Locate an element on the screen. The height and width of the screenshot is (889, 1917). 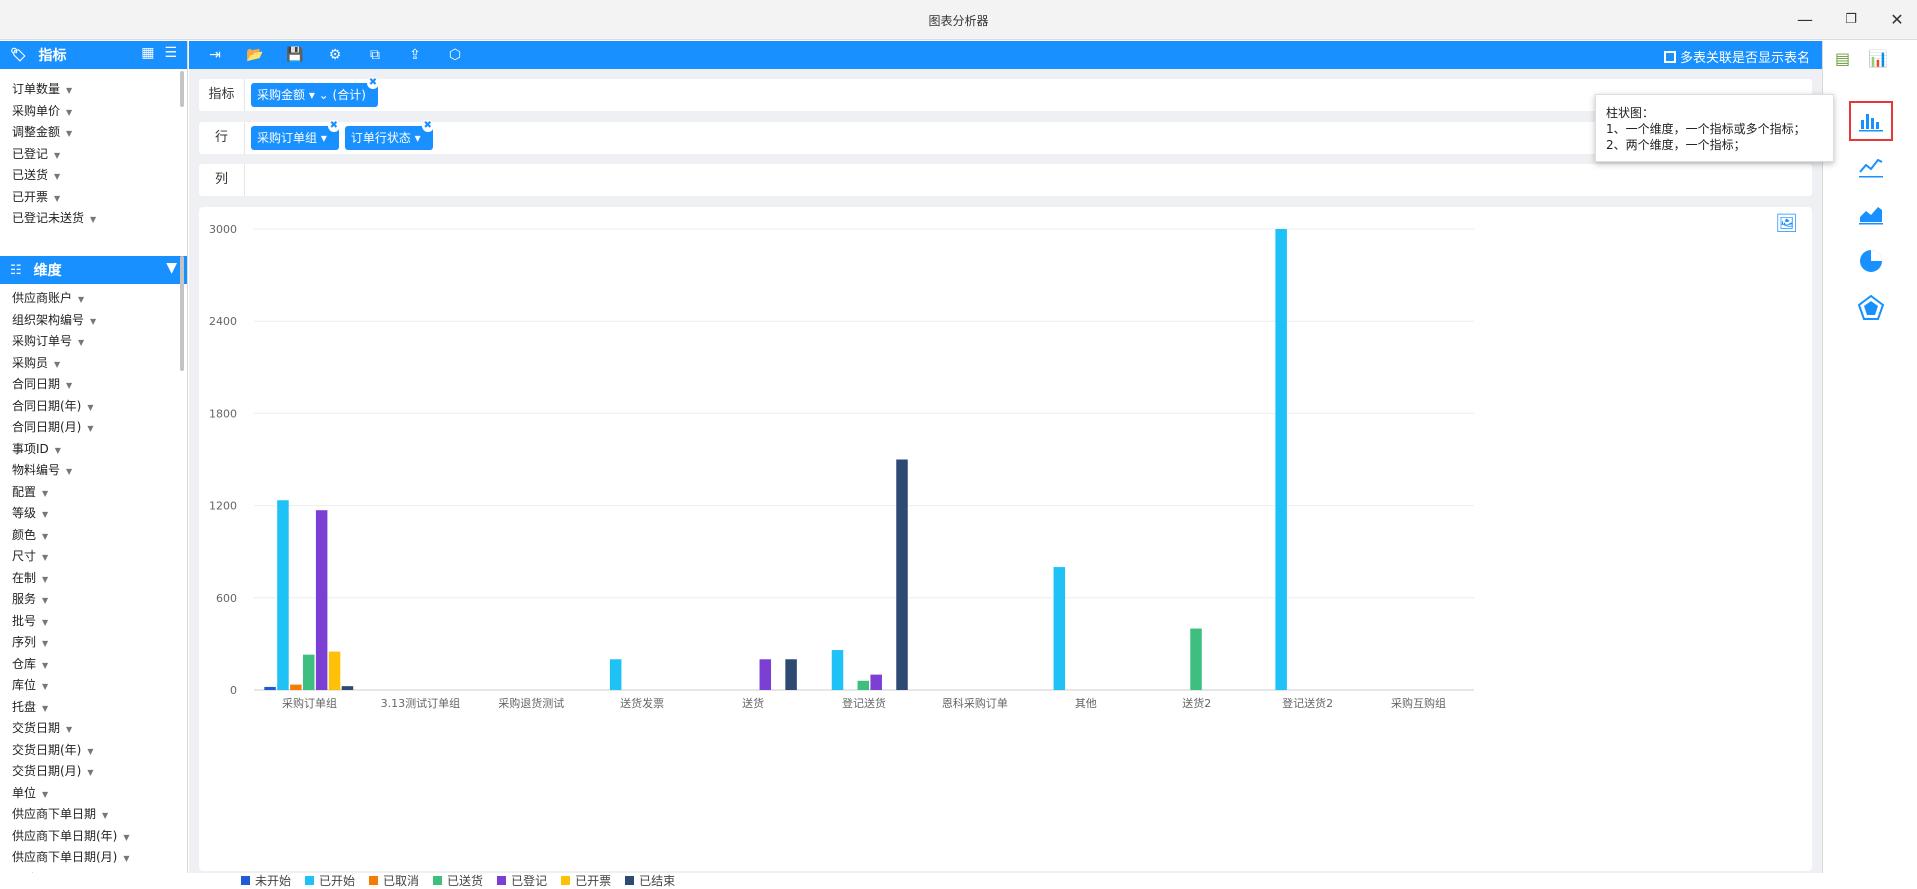
metric-field: 已登记 ▼ is located at coordinates (99, 155).